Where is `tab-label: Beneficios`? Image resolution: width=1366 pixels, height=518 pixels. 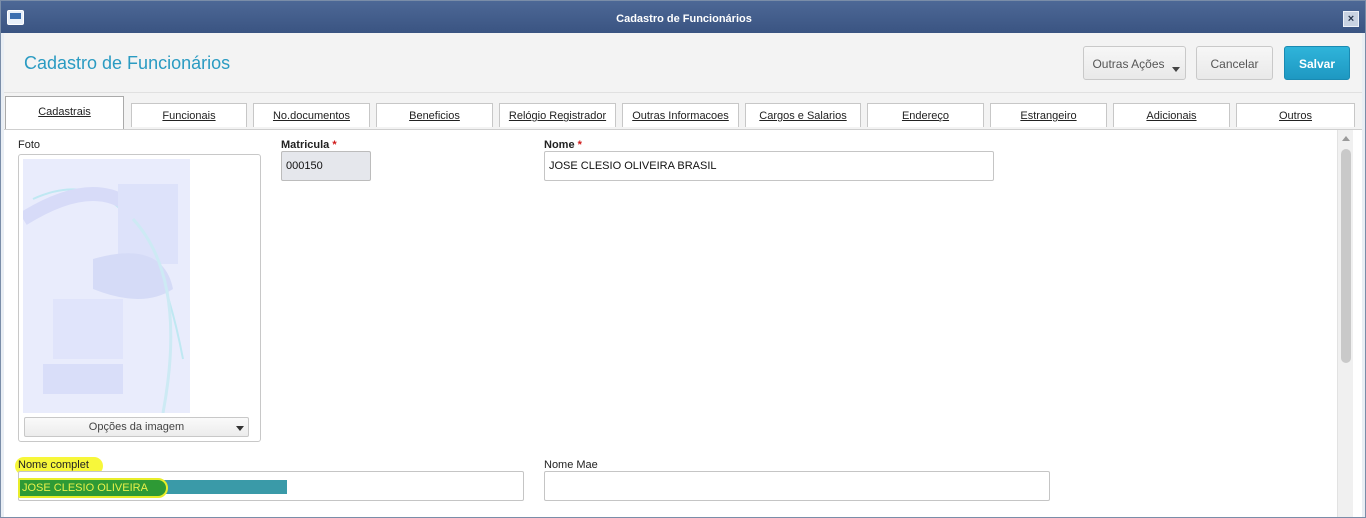
tab-label: Beneficios is located at coordinates (434, 116).